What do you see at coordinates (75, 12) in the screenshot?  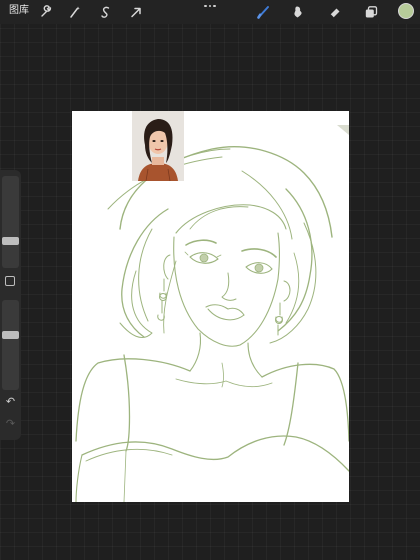 I see `adjustments-wand-icon` at bounding box center [75, 12].